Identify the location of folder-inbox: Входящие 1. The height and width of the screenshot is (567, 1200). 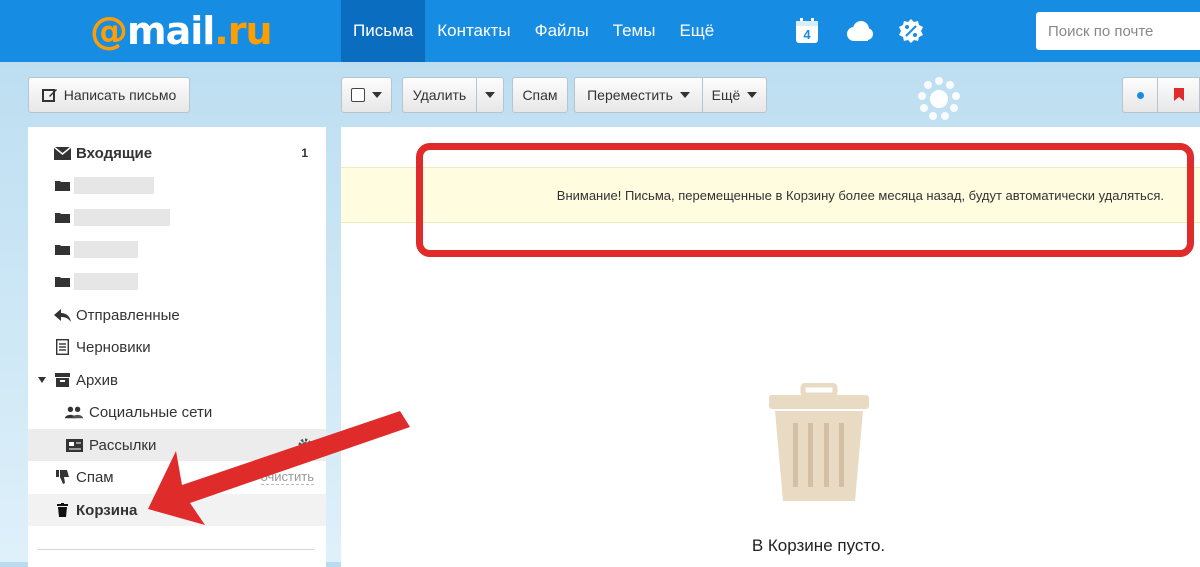
(177, 153).